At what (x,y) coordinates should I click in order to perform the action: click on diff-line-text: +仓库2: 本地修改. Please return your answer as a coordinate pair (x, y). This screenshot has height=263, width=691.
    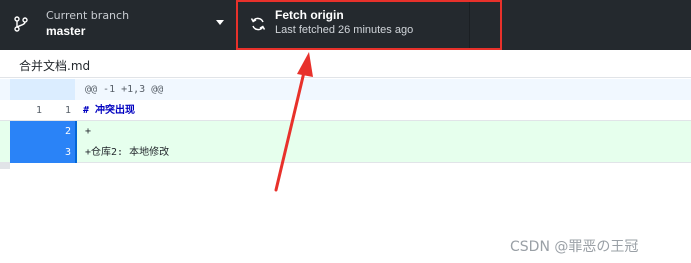
    Looking at the image, I should click on (127, 152).